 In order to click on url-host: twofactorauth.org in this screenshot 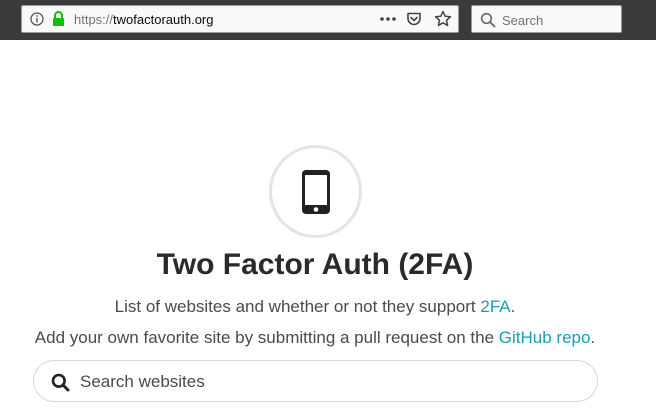, I will do `click(163, 19)`.